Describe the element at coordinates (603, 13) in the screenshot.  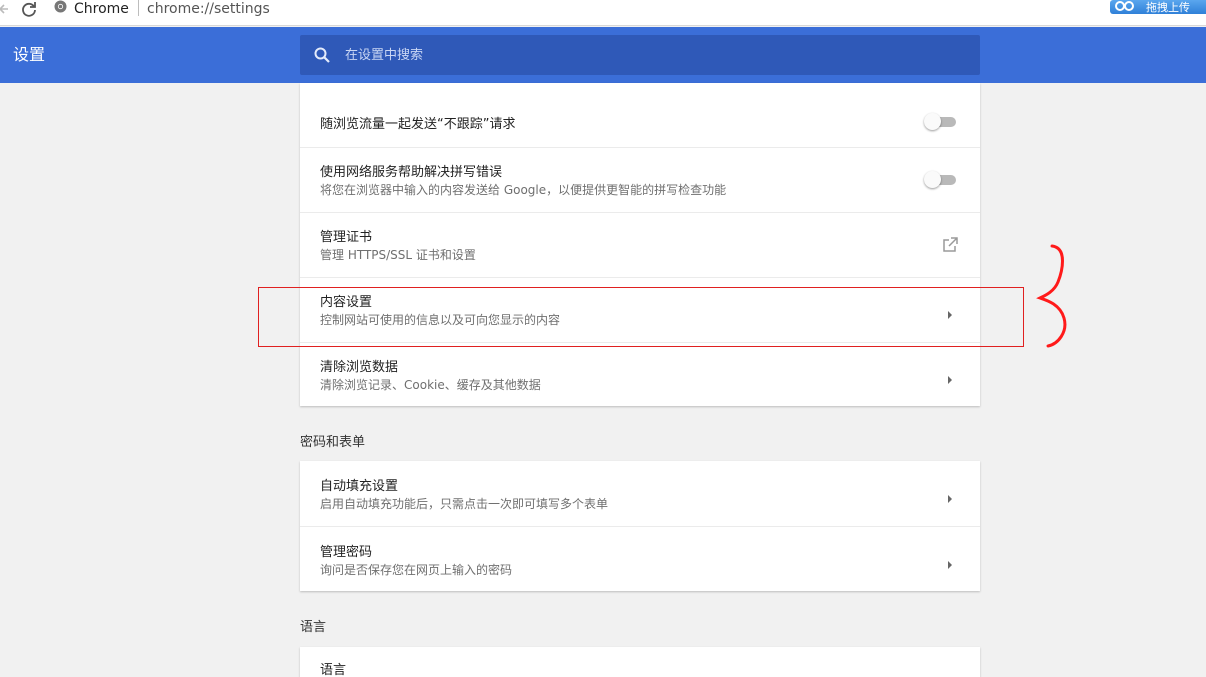
I see `browser-omnibox: Chrome chrome://settings 拖拽上传` at that location.